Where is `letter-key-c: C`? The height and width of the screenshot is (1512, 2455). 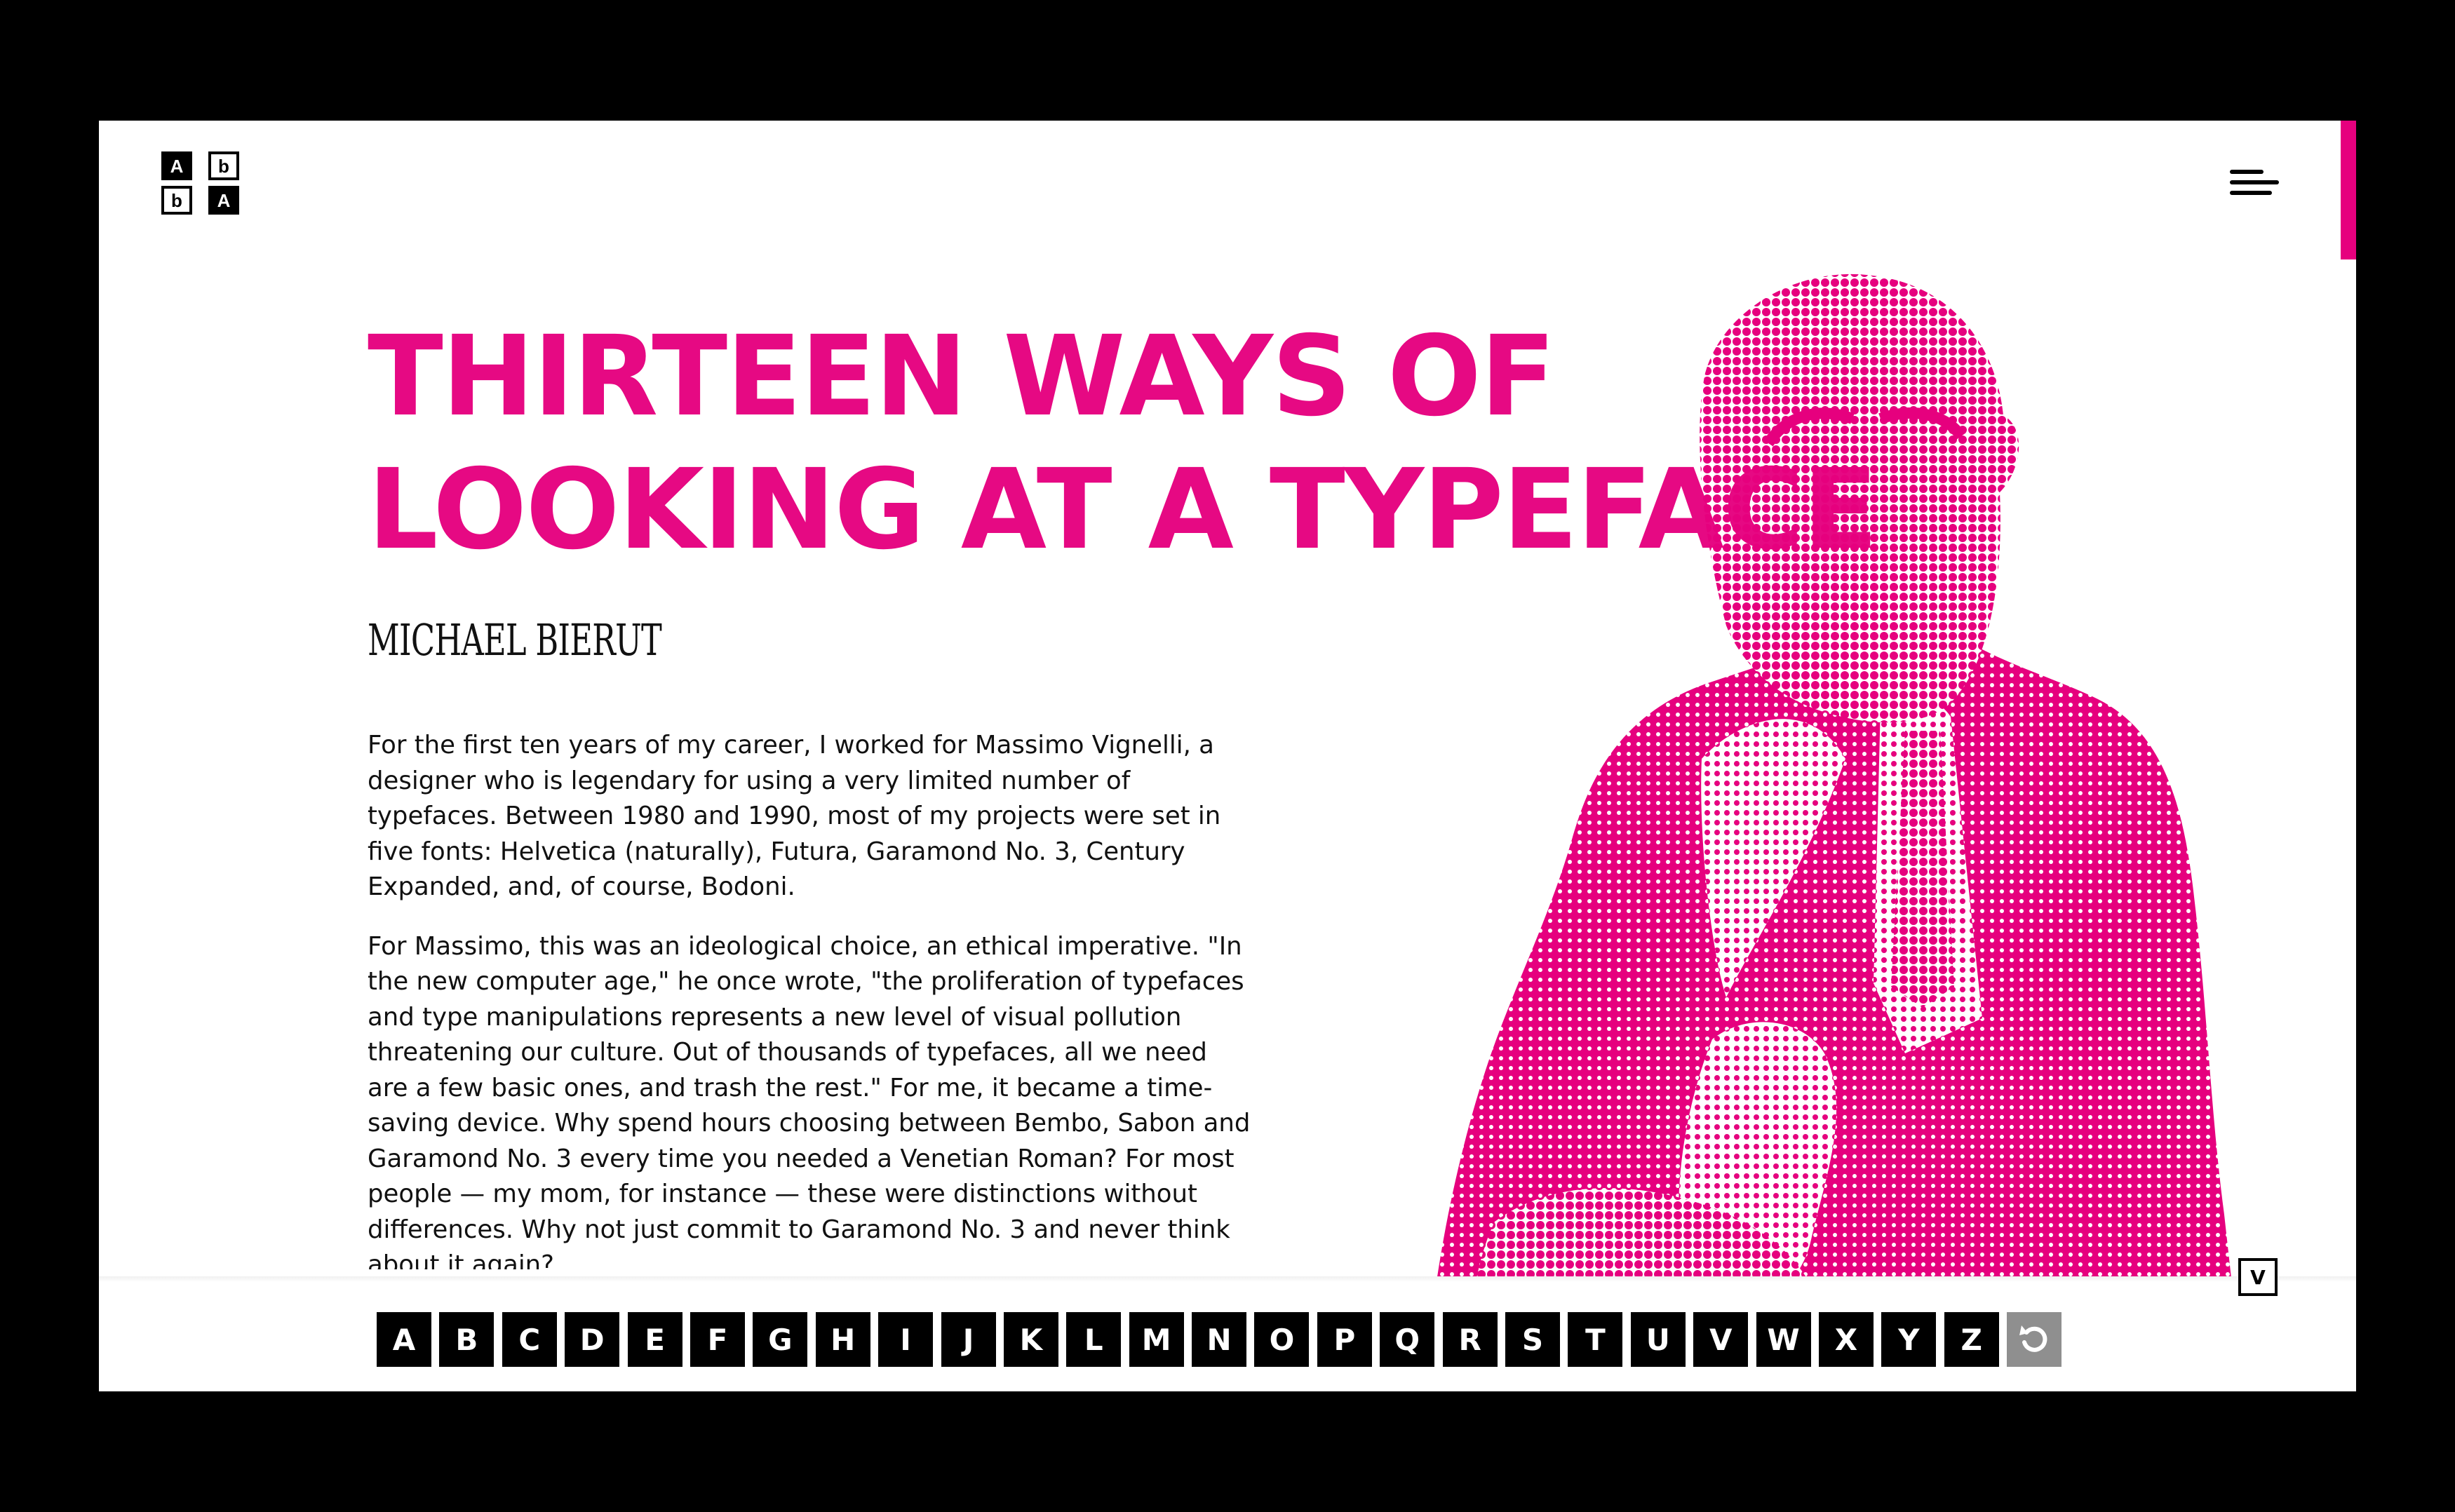 letter-key-c: C is located at coordinates (529, 1339).